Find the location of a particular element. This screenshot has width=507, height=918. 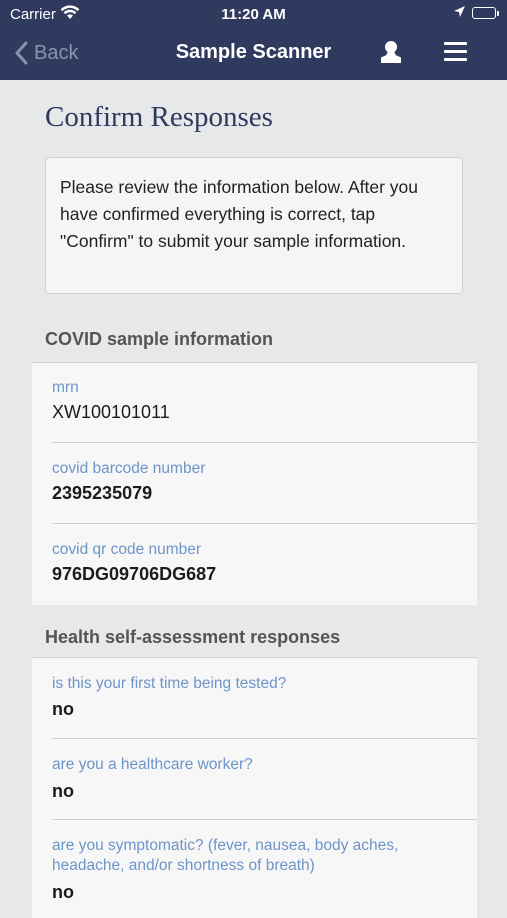

field-label: mrn is located at coordinates (65, 387).